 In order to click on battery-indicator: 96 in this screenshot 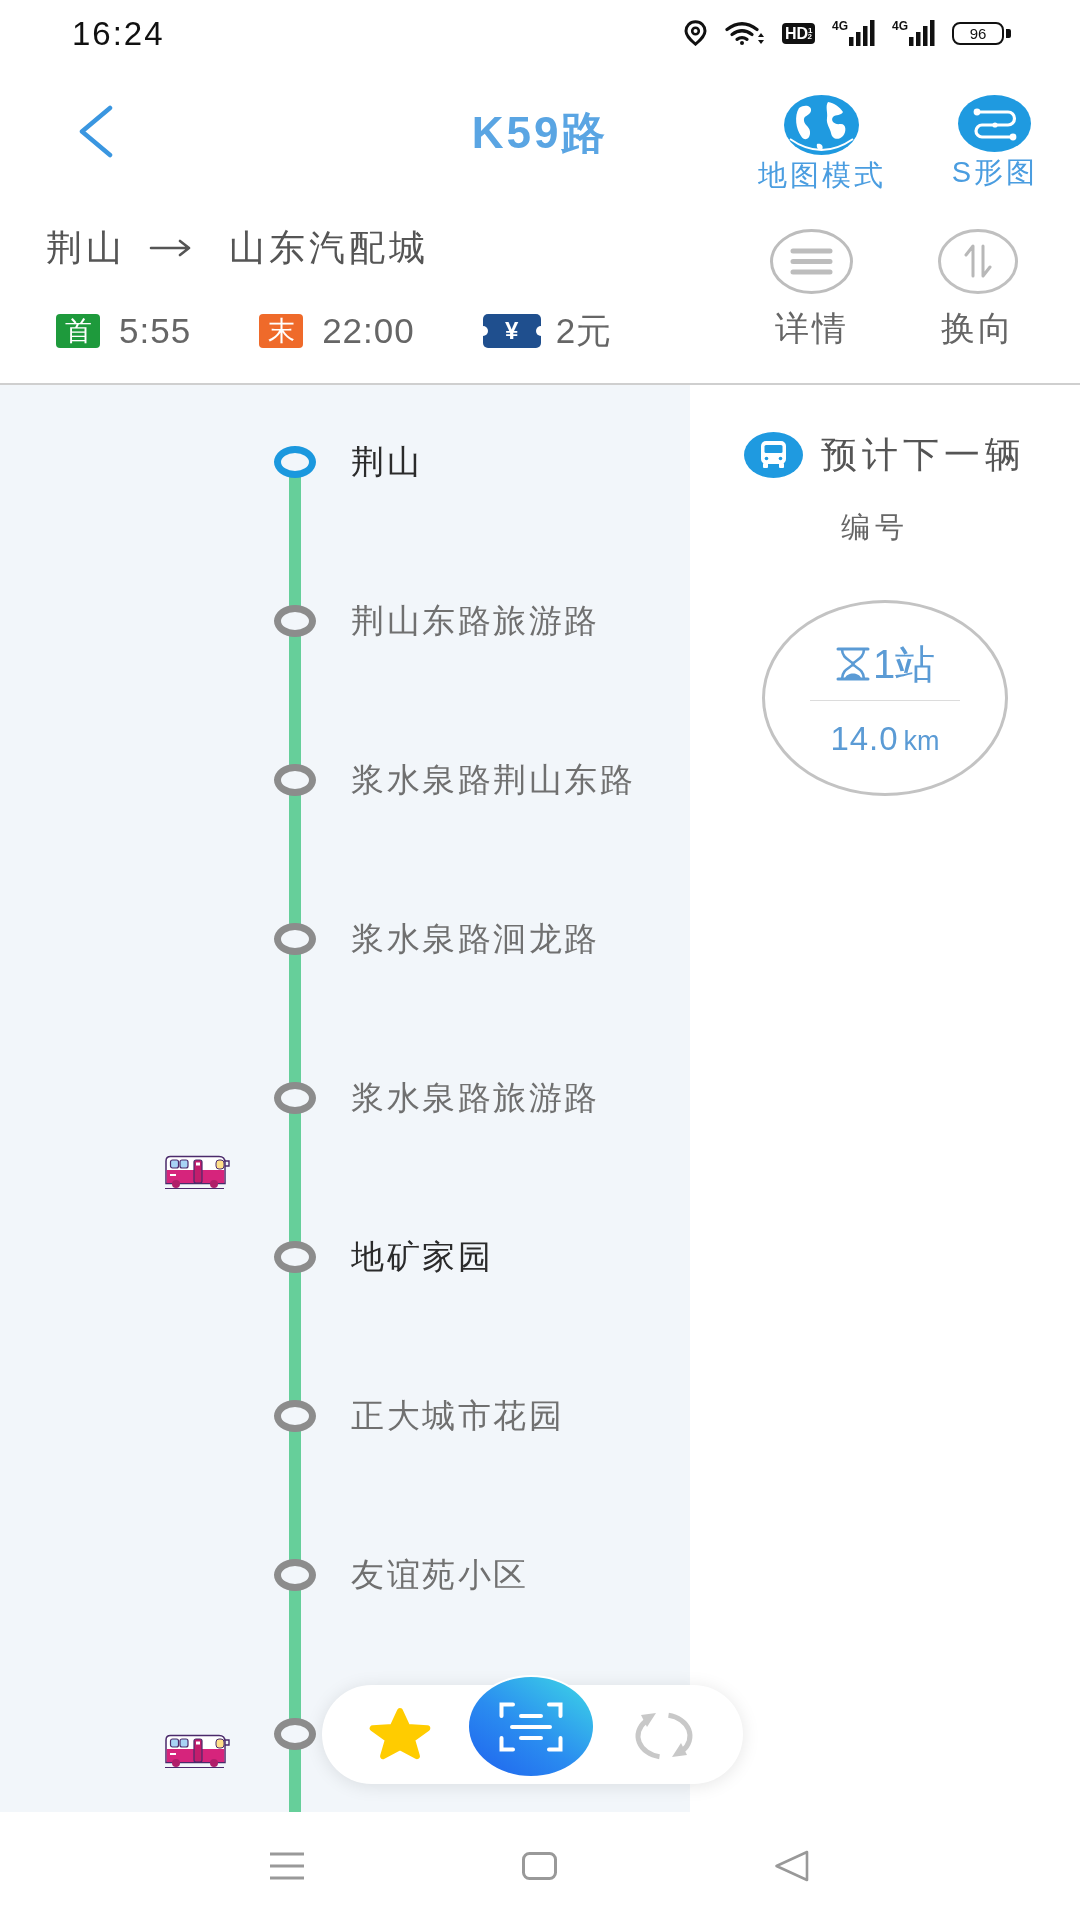, I will do `click(981, 33)`.